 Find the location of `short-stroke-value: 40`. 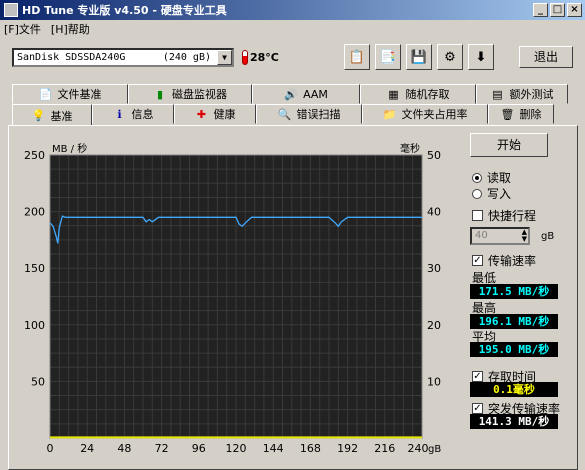

short-stroke-value: 40 is located at coordinates (481, 235).